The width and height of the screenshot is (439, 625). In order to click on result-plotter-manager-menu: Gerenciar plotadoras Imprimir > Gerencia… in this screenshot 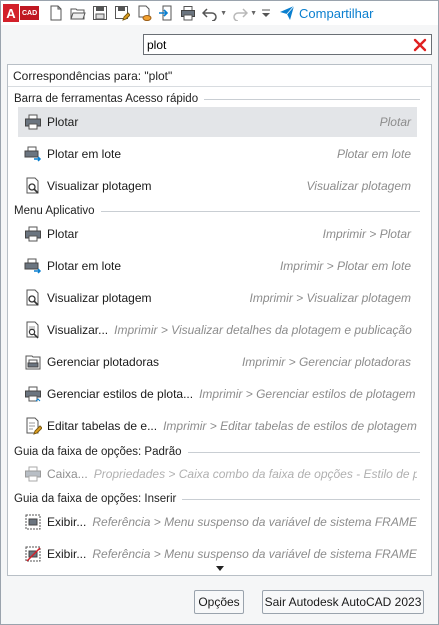, I will do `click(217, 362)`.